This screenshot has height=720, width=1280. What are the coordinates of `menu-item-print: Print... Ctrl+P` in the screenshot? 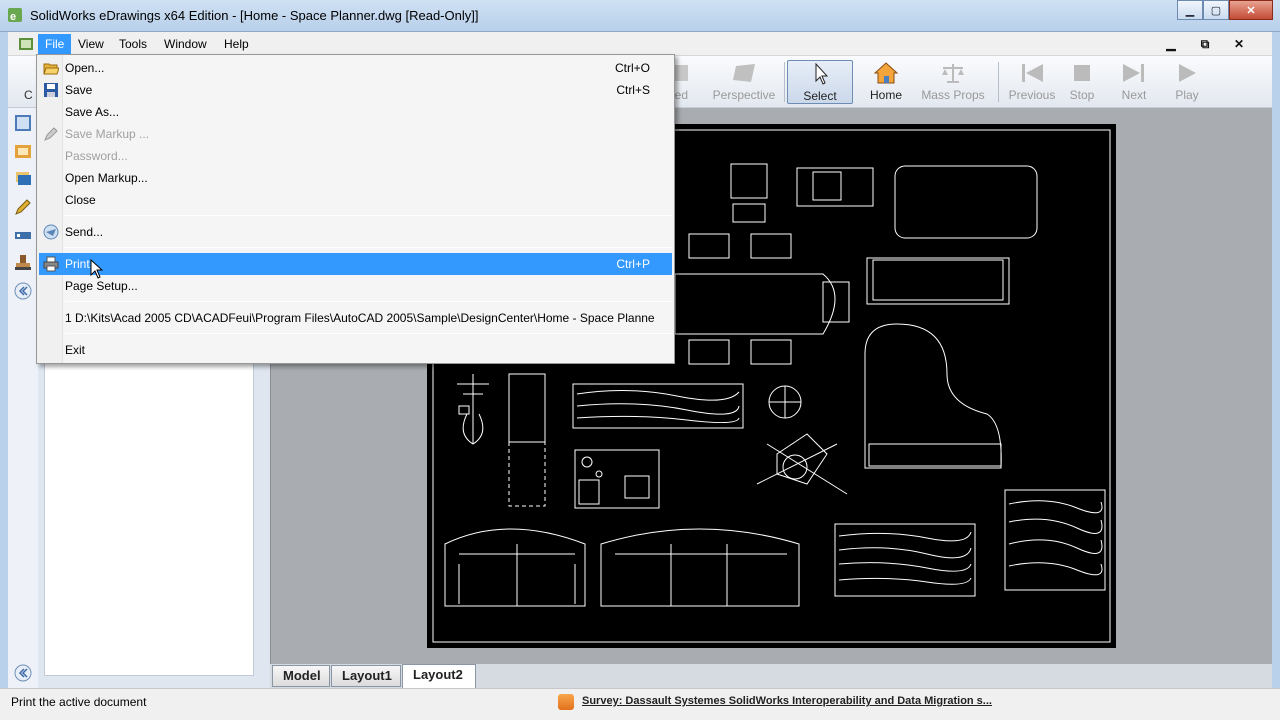 It's located at (355, 264).